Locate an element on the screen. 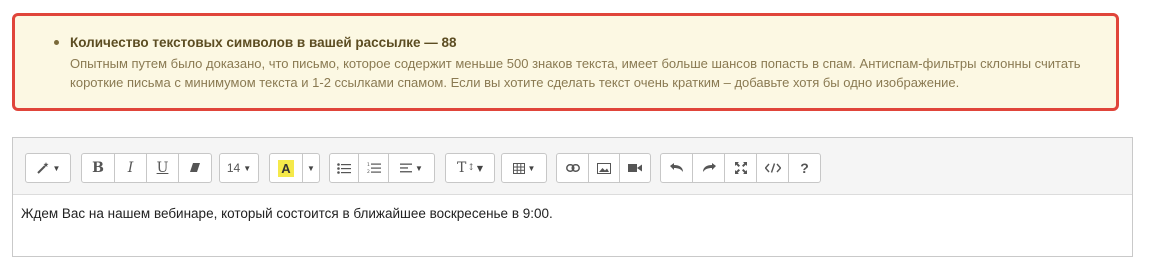  insert-video-button is located at coordinates (635, 168).